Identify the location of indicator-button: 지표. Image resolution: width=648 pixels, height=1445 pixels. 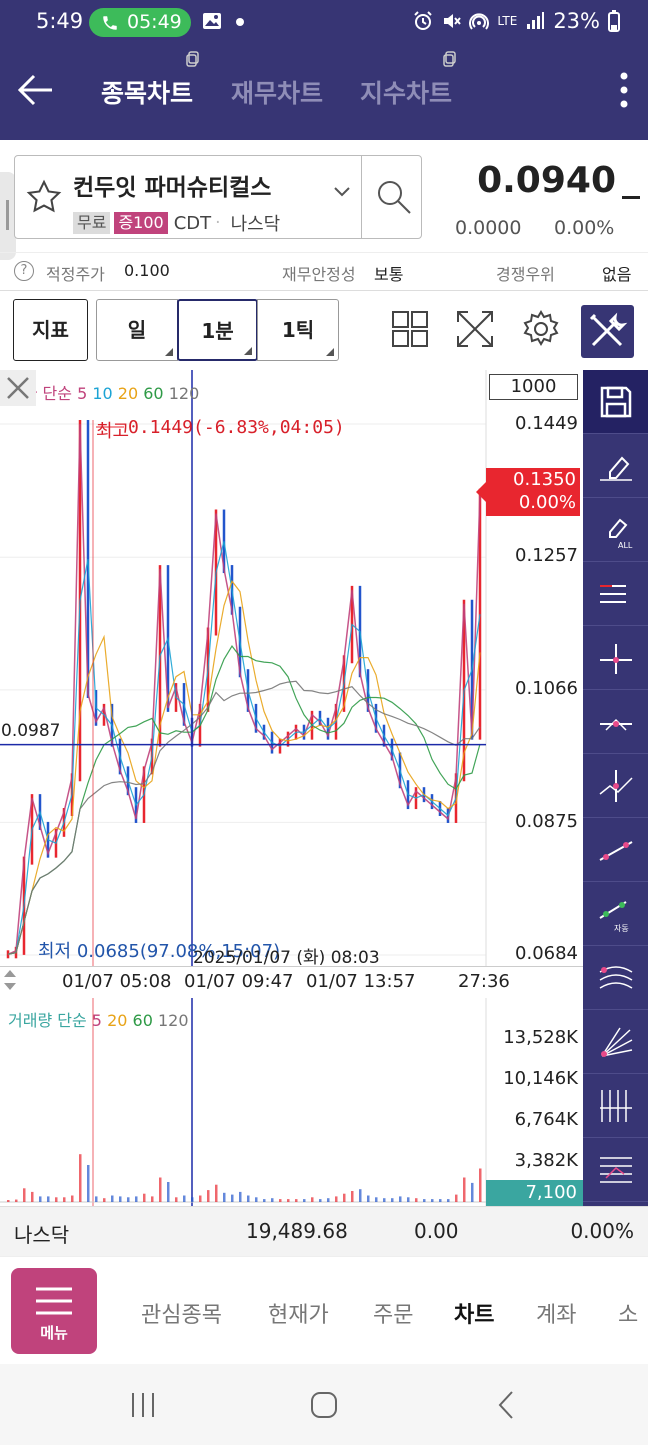
(50, 330).